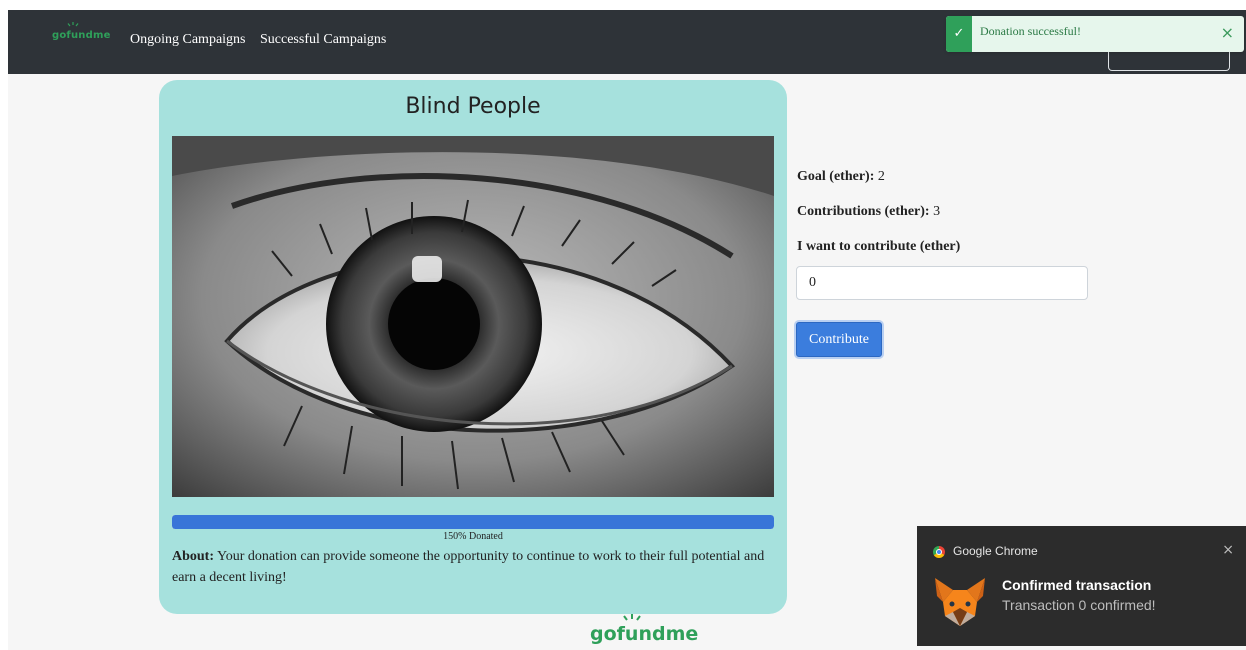 The image size is (1246, 650). Describe the element at coordinates (193, 556) in the screenshot. I see `about-label: About:` at that location.